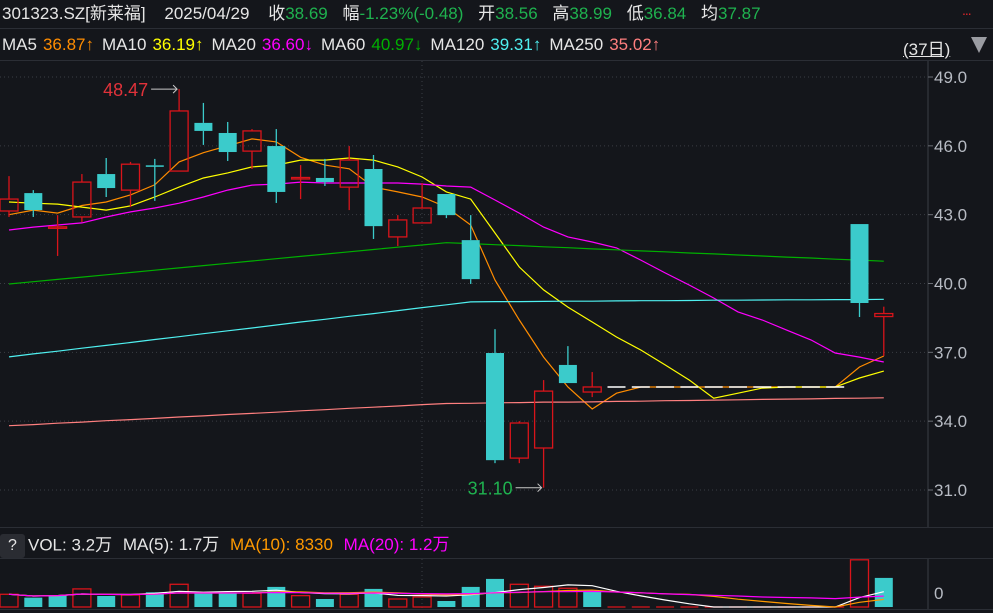  What do you see at coordinates (125, 90) in the screenshot?
I see `high-annotation: 48.47` at bounding box center [125, 90].